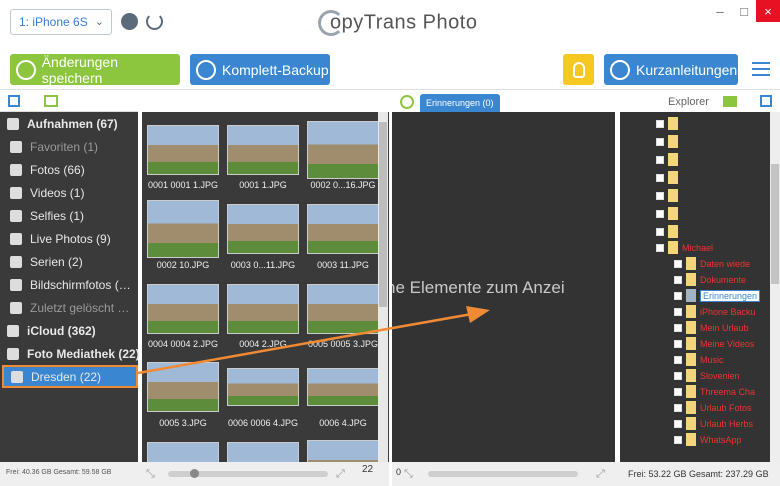 Image resolution: width=780 pixels, height=486 pixels. What do you see at coordinates (715, 311) in the screenshot?
I see `tree-folder: iPhone Backu` at bounding box center [715, 311].